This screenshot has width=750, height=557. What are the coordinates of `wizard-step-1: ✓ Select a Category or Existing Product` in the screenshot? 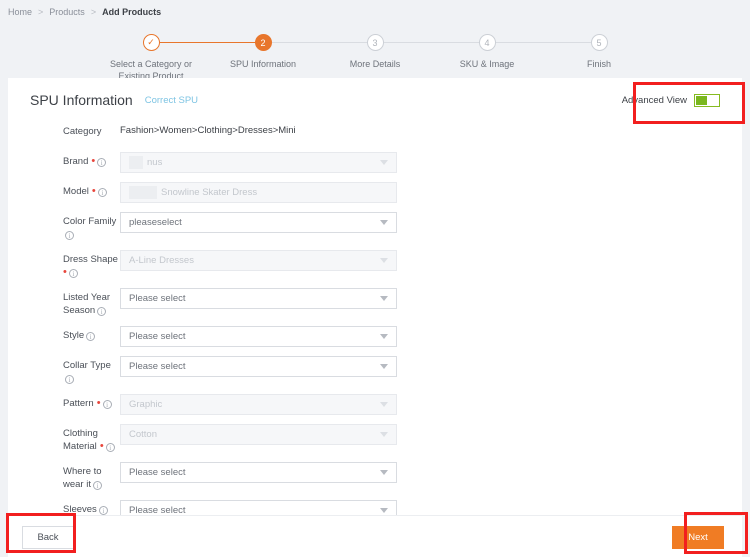 It's located at (179, 58).